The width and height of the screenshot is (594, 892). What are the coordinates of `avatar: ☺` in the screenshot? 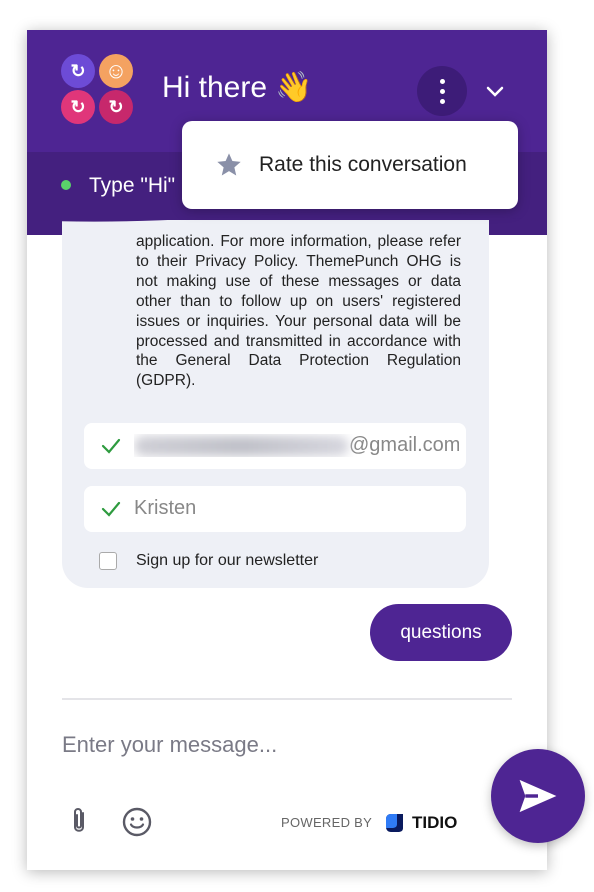 It's located at (116, 71).